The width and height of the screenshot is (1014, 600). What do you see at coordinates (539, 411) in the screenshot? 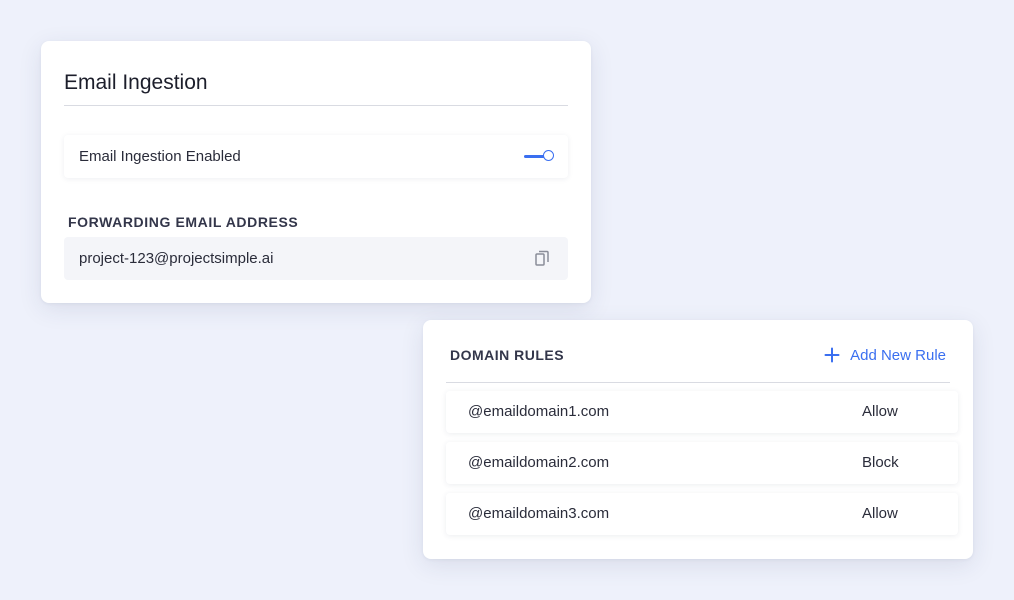
I see `rule-domain: @emaildomain1.com` at bounding box center [539, 411].